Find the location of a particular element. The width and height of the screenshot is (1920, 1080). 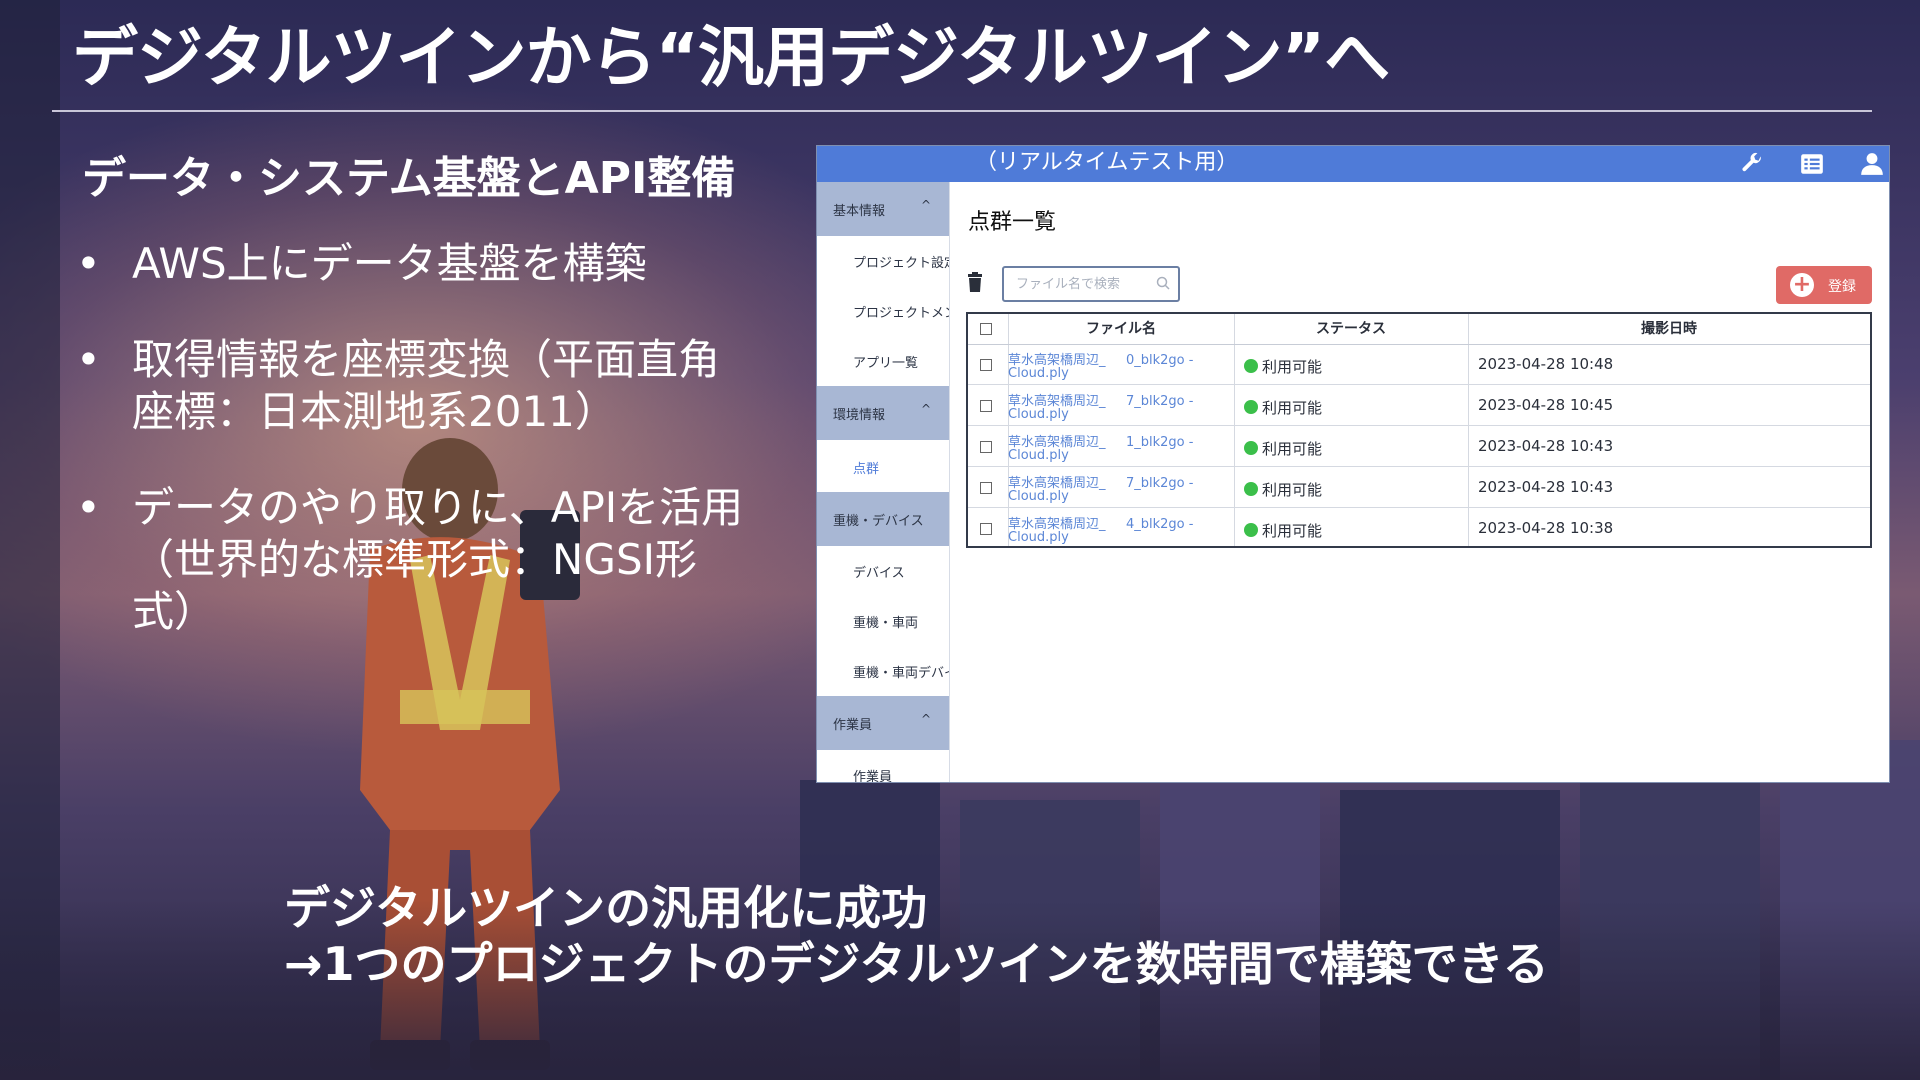

sidebar-group-workers: 作業員 ^ is located at coordinates (883, 723).